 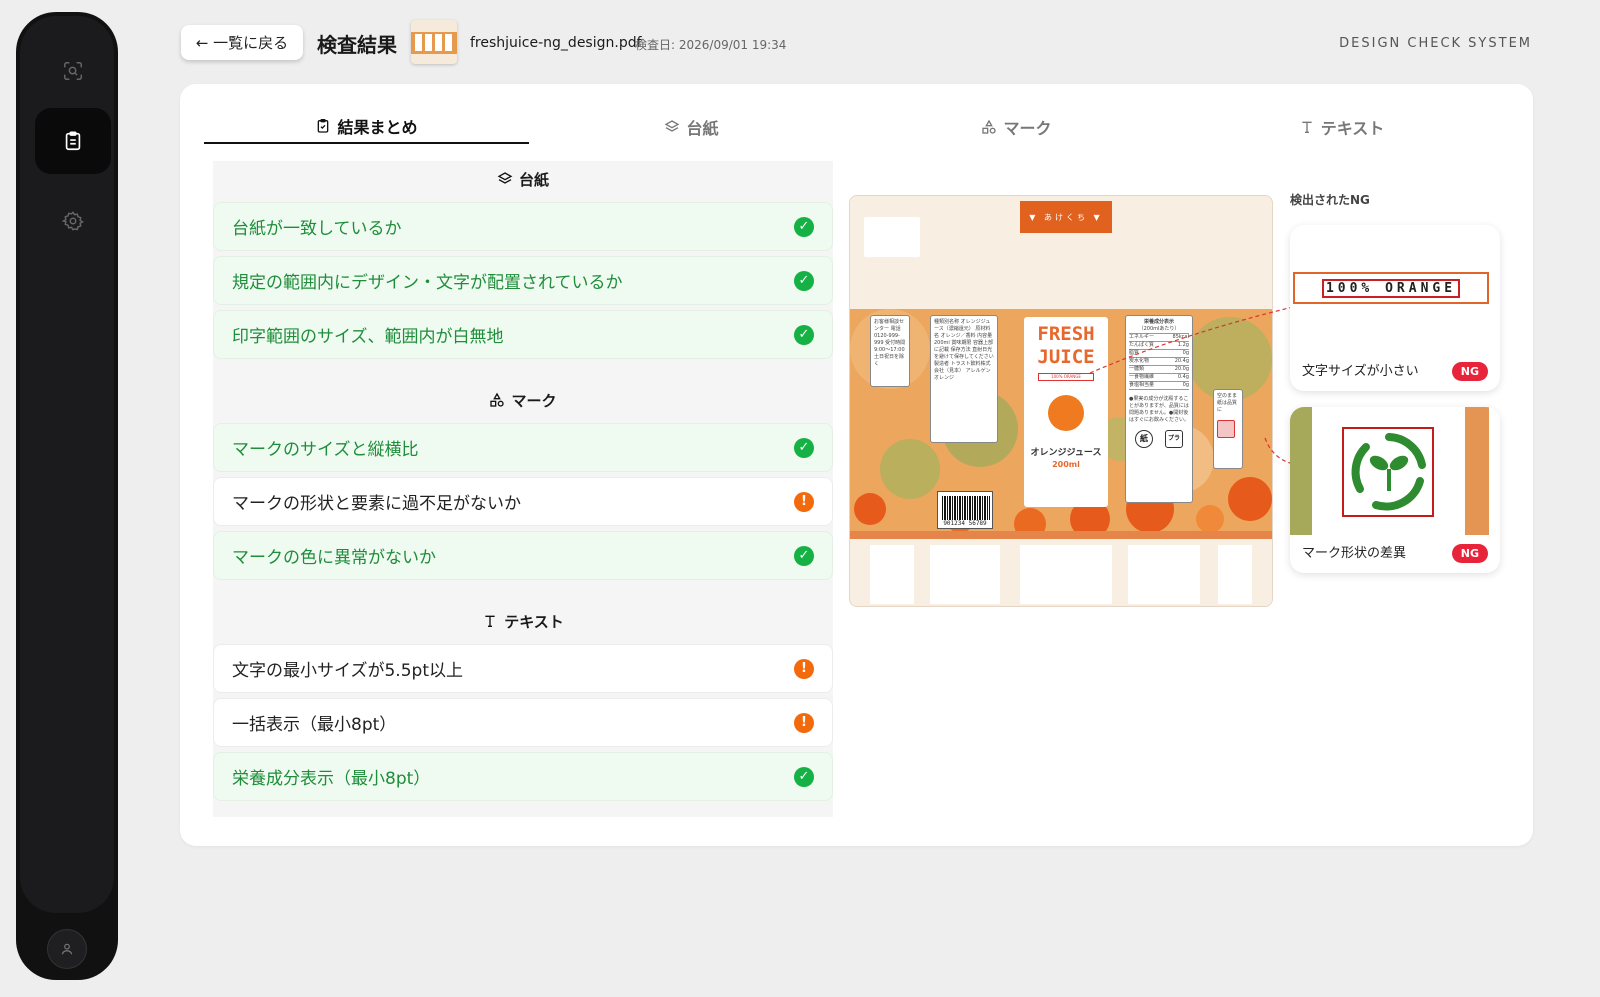 I want to click on ng-crop-image, so click(x=1395, y=472).